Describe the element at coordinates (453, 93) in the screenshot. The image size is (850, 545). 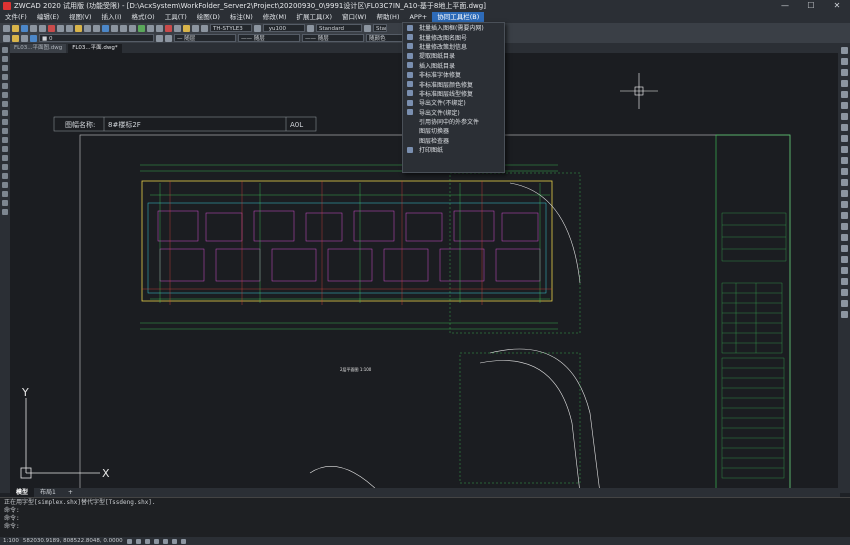
I see `menu-item-fix-layer-linetype: 非标准图层线型修复` at that location.